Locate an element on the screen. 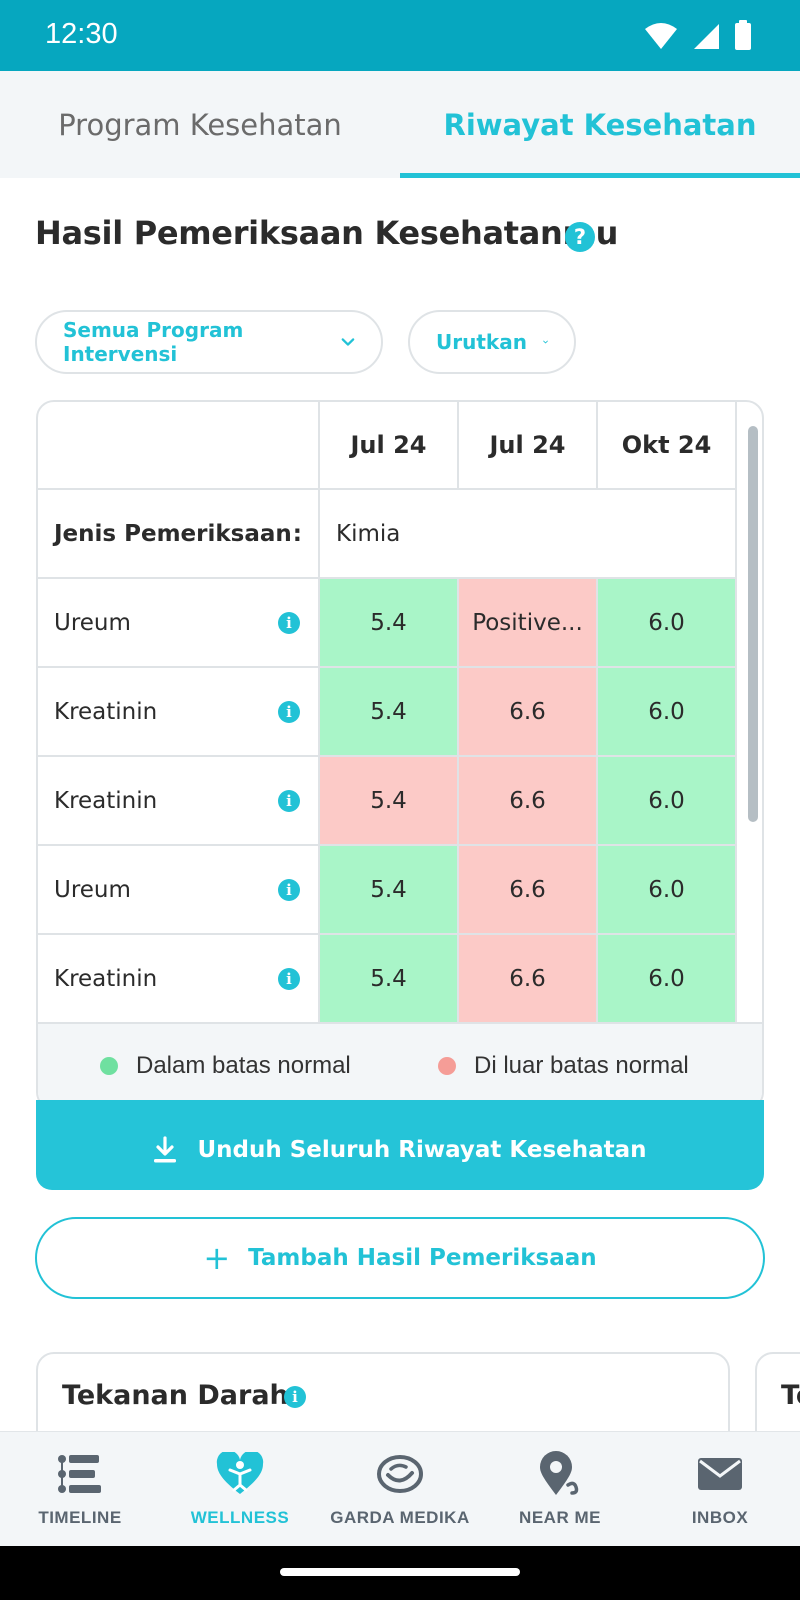 Image resolution: width=800 pixels, height=1600 pixels. nav-wellness: WELLNESS is located at coordinates (240, 1489).